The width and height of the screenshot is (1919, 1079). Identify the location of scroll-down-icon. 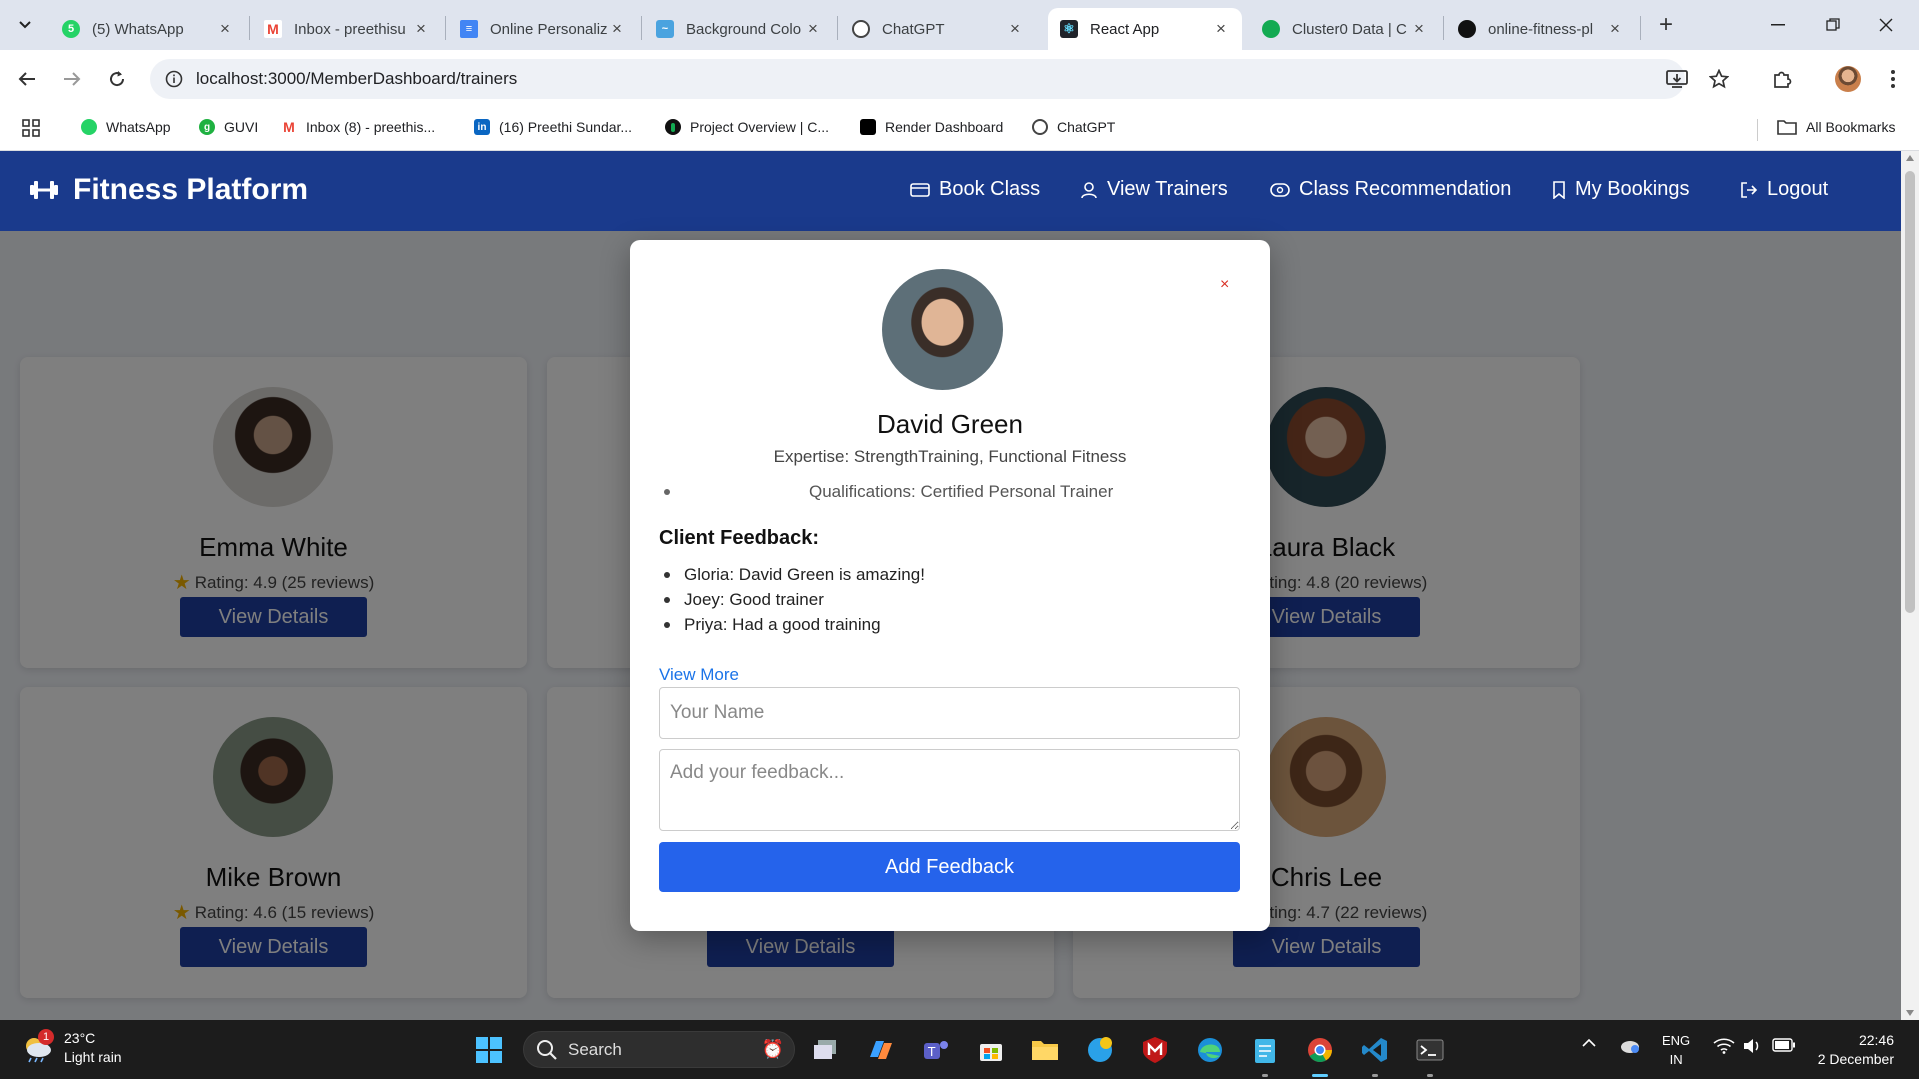
(1910, 1013).